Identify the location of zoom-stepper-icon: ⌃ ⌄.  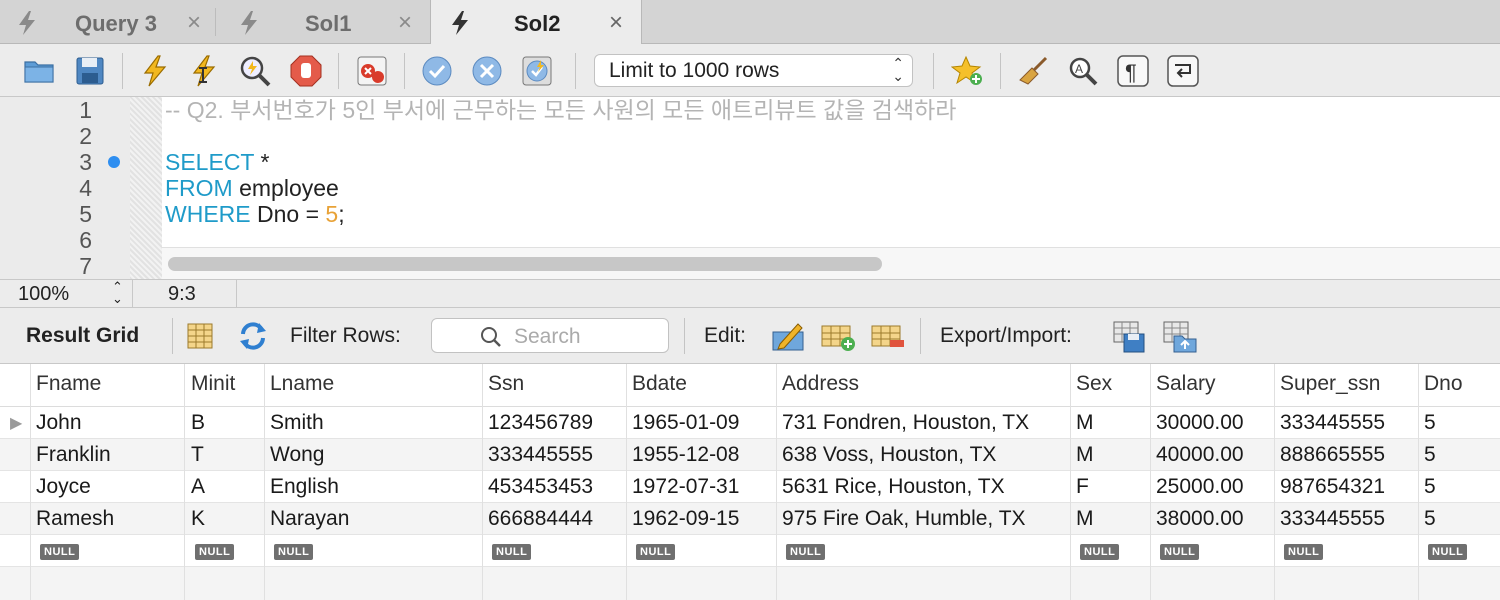
(117, 292).